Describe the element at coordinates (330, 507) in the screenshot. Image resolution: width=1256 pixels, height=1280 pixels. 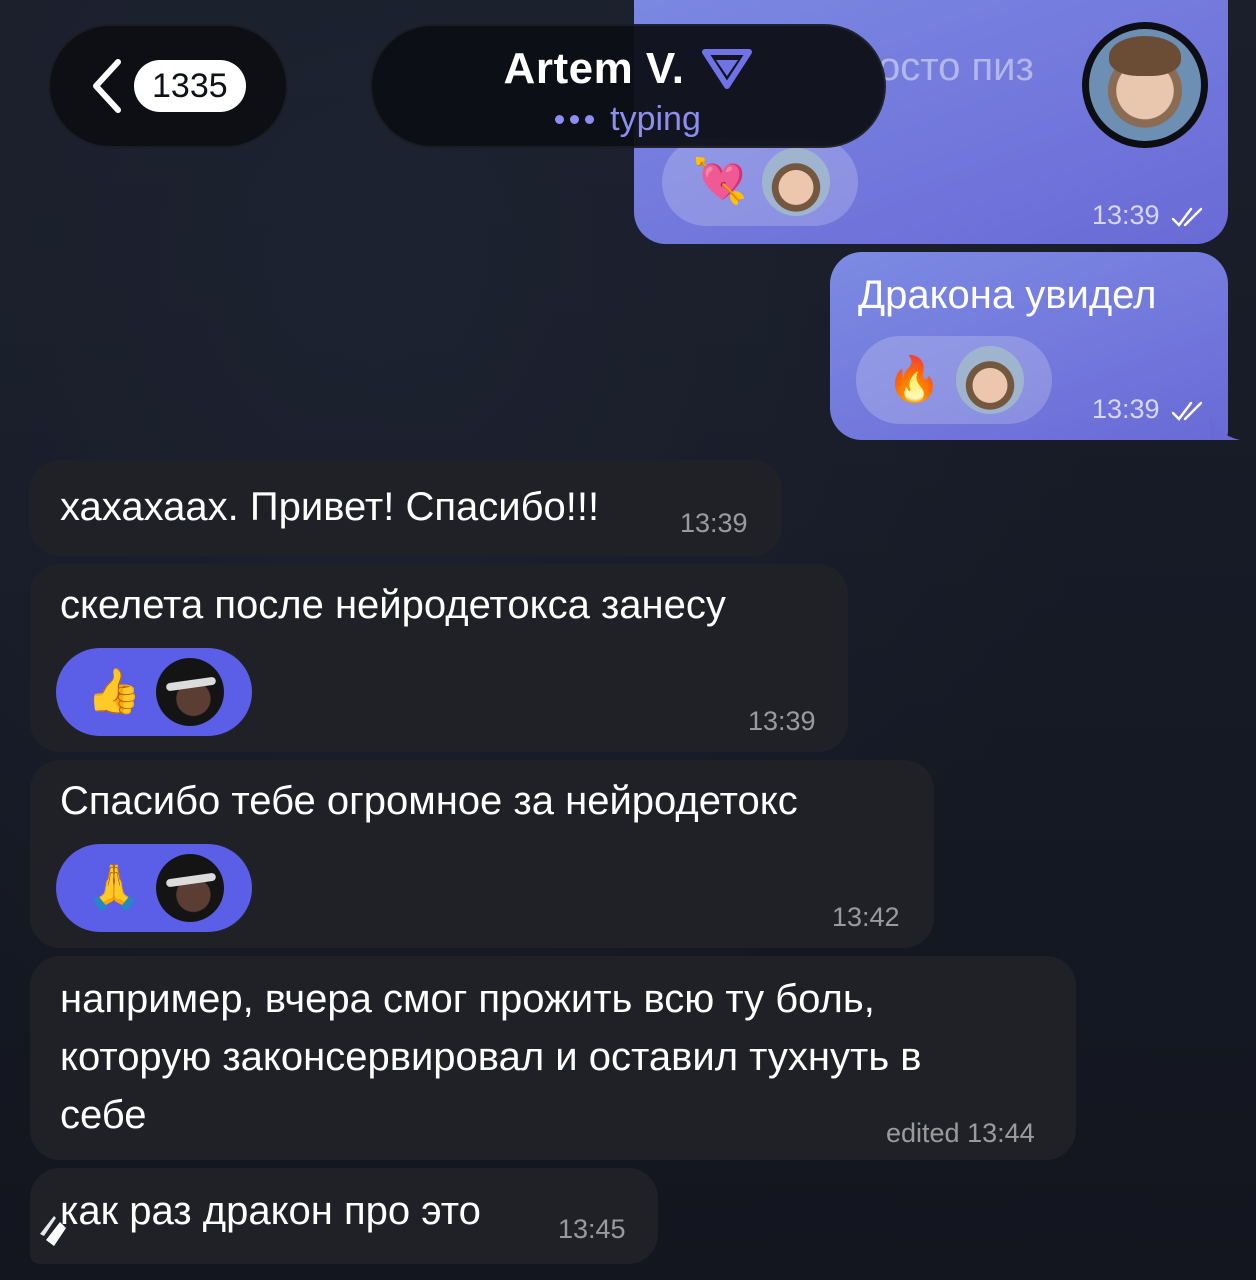
I see `message-text: хахахаах. Привет! Спасибо!!!` at that location.